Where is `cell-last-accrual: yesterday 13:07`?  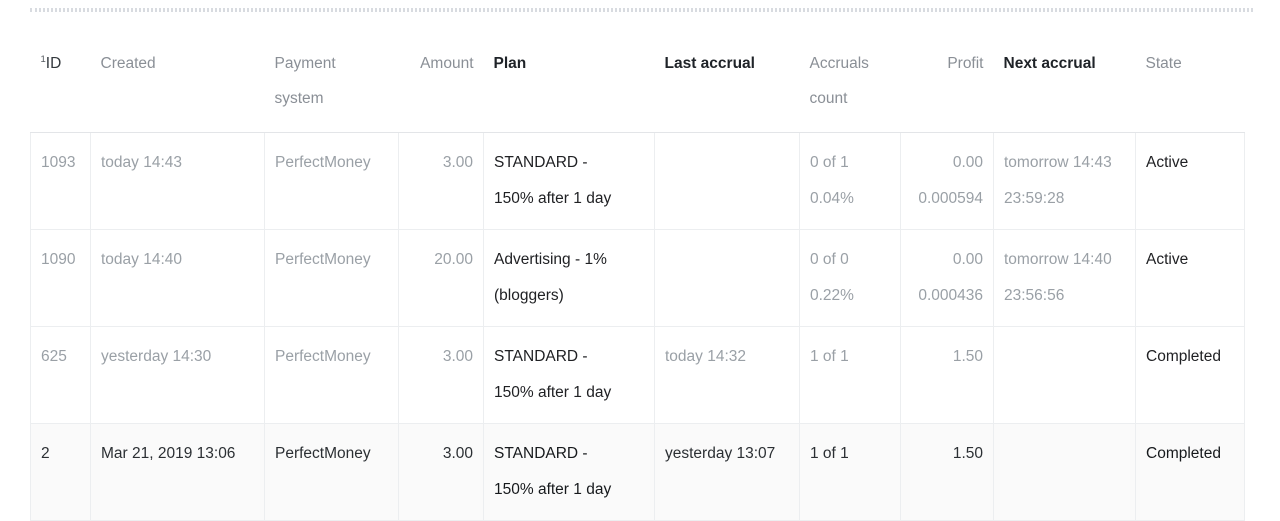
cell-last-accrual: yesterday 13:07 is located at coordinates (727, 472).